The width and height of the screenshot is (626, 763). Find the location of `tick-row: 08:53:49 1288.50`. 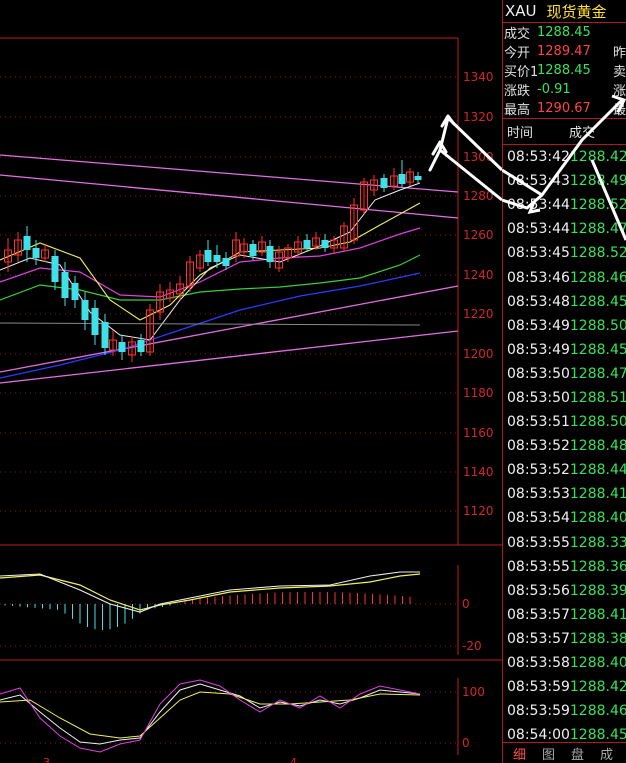

tick-row: 08:53:49 1288.50 is located at coordinates (564, 326).